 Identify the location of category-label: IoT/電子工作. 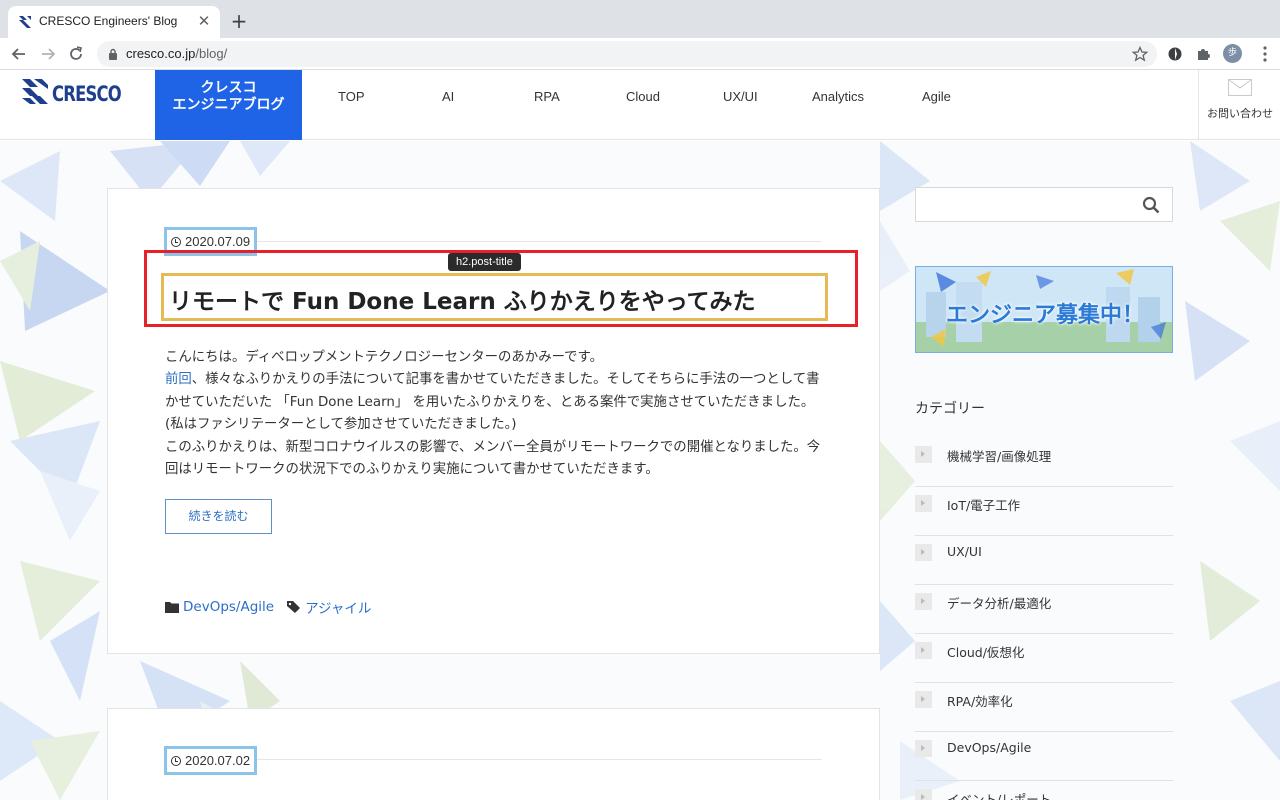
(984, 505).